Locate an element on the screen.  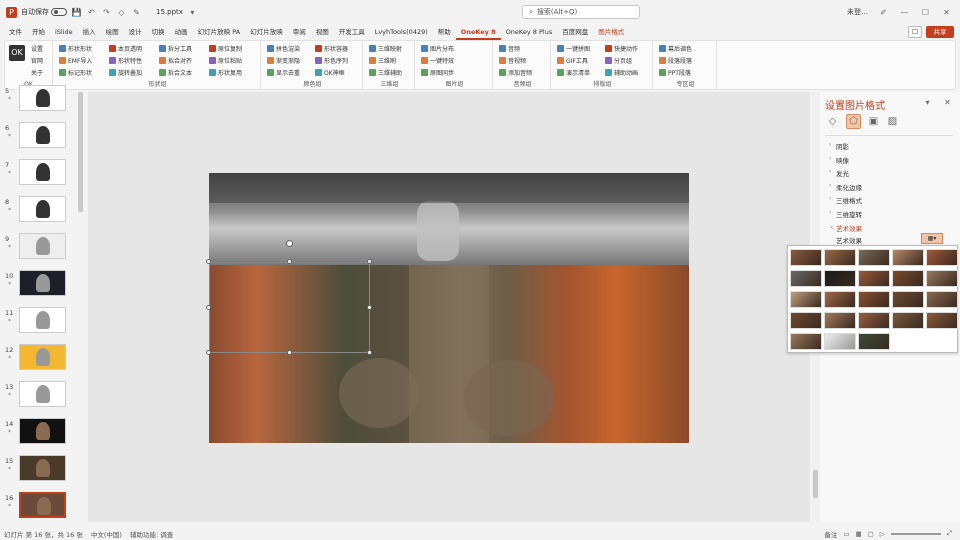
ribbon-item: 形状形状 is located at coordinates (75, 48).